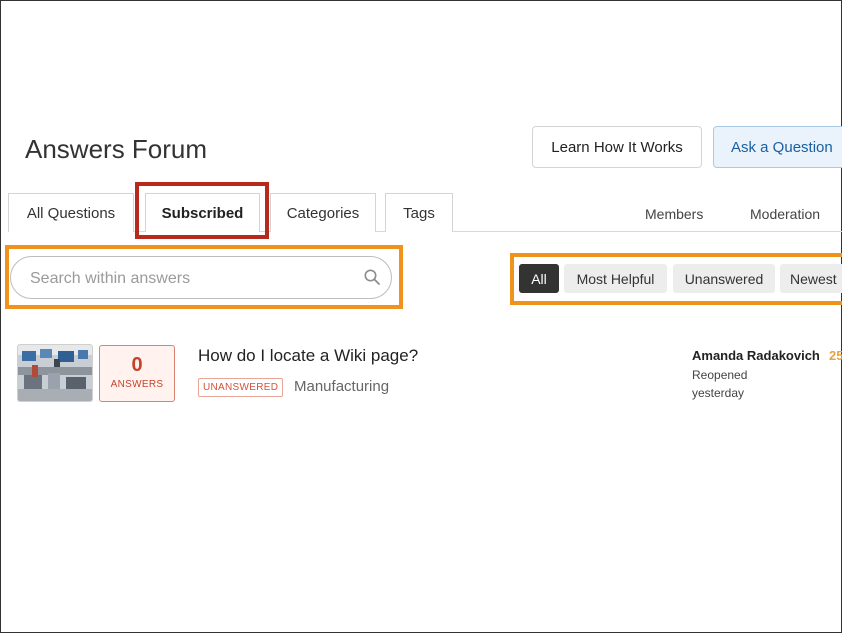 Image resolution: width=842 pixels, height=633 pixels. What do you see at coordinates (674, 214) in the screenshot?
I see `members-link: Members` at bounding box center [674, 214].